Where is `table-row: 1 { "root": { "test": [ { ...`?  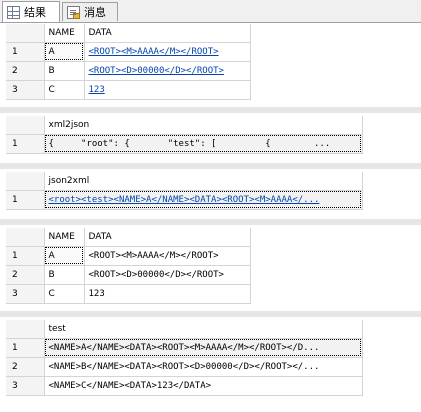 table-row: 1 { "root": { "test": [ { ... is located at coordinates (184, 144).